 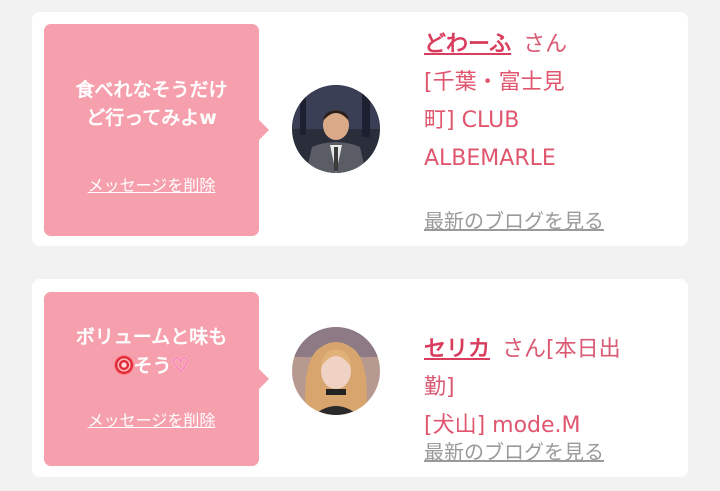 I want to click on message-text: ボリュームと味も そう♡, so click(x=151, y=351).